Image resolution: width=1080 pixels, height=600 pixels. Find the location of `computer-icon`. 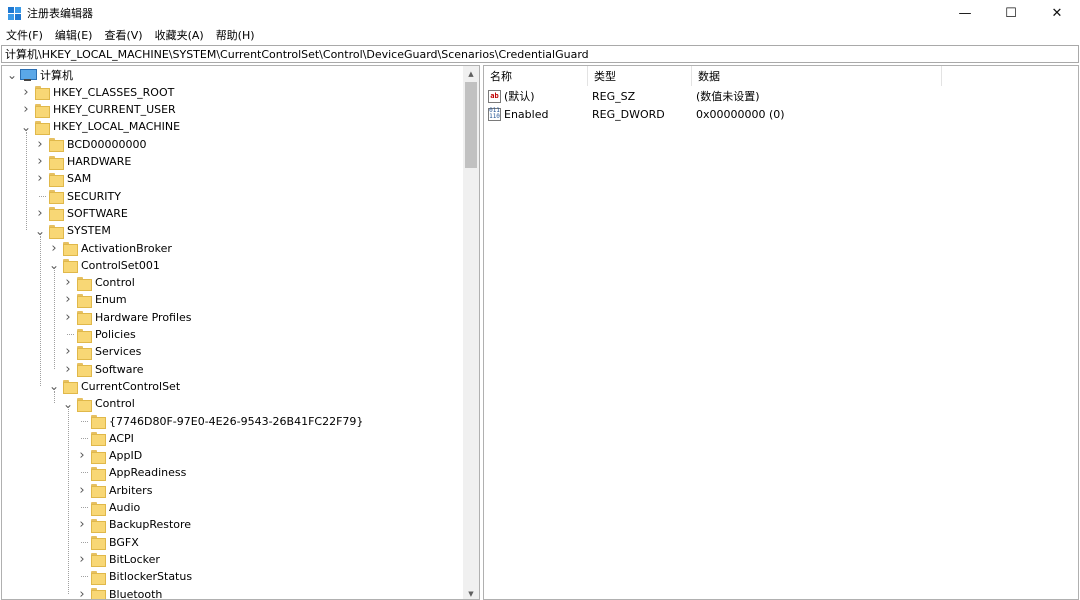

computer-icon is located at coordinates (28, 75).